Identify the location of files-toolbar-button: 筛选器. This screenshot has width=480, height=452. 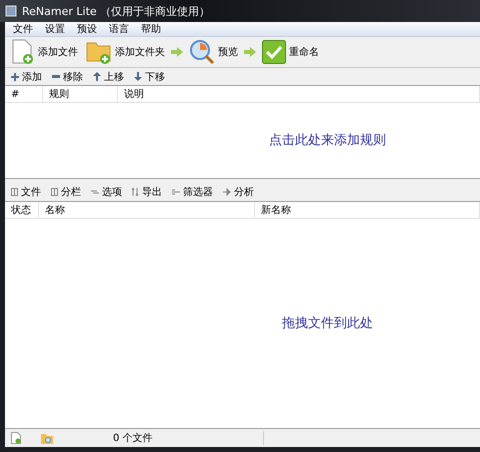
(192, 192).